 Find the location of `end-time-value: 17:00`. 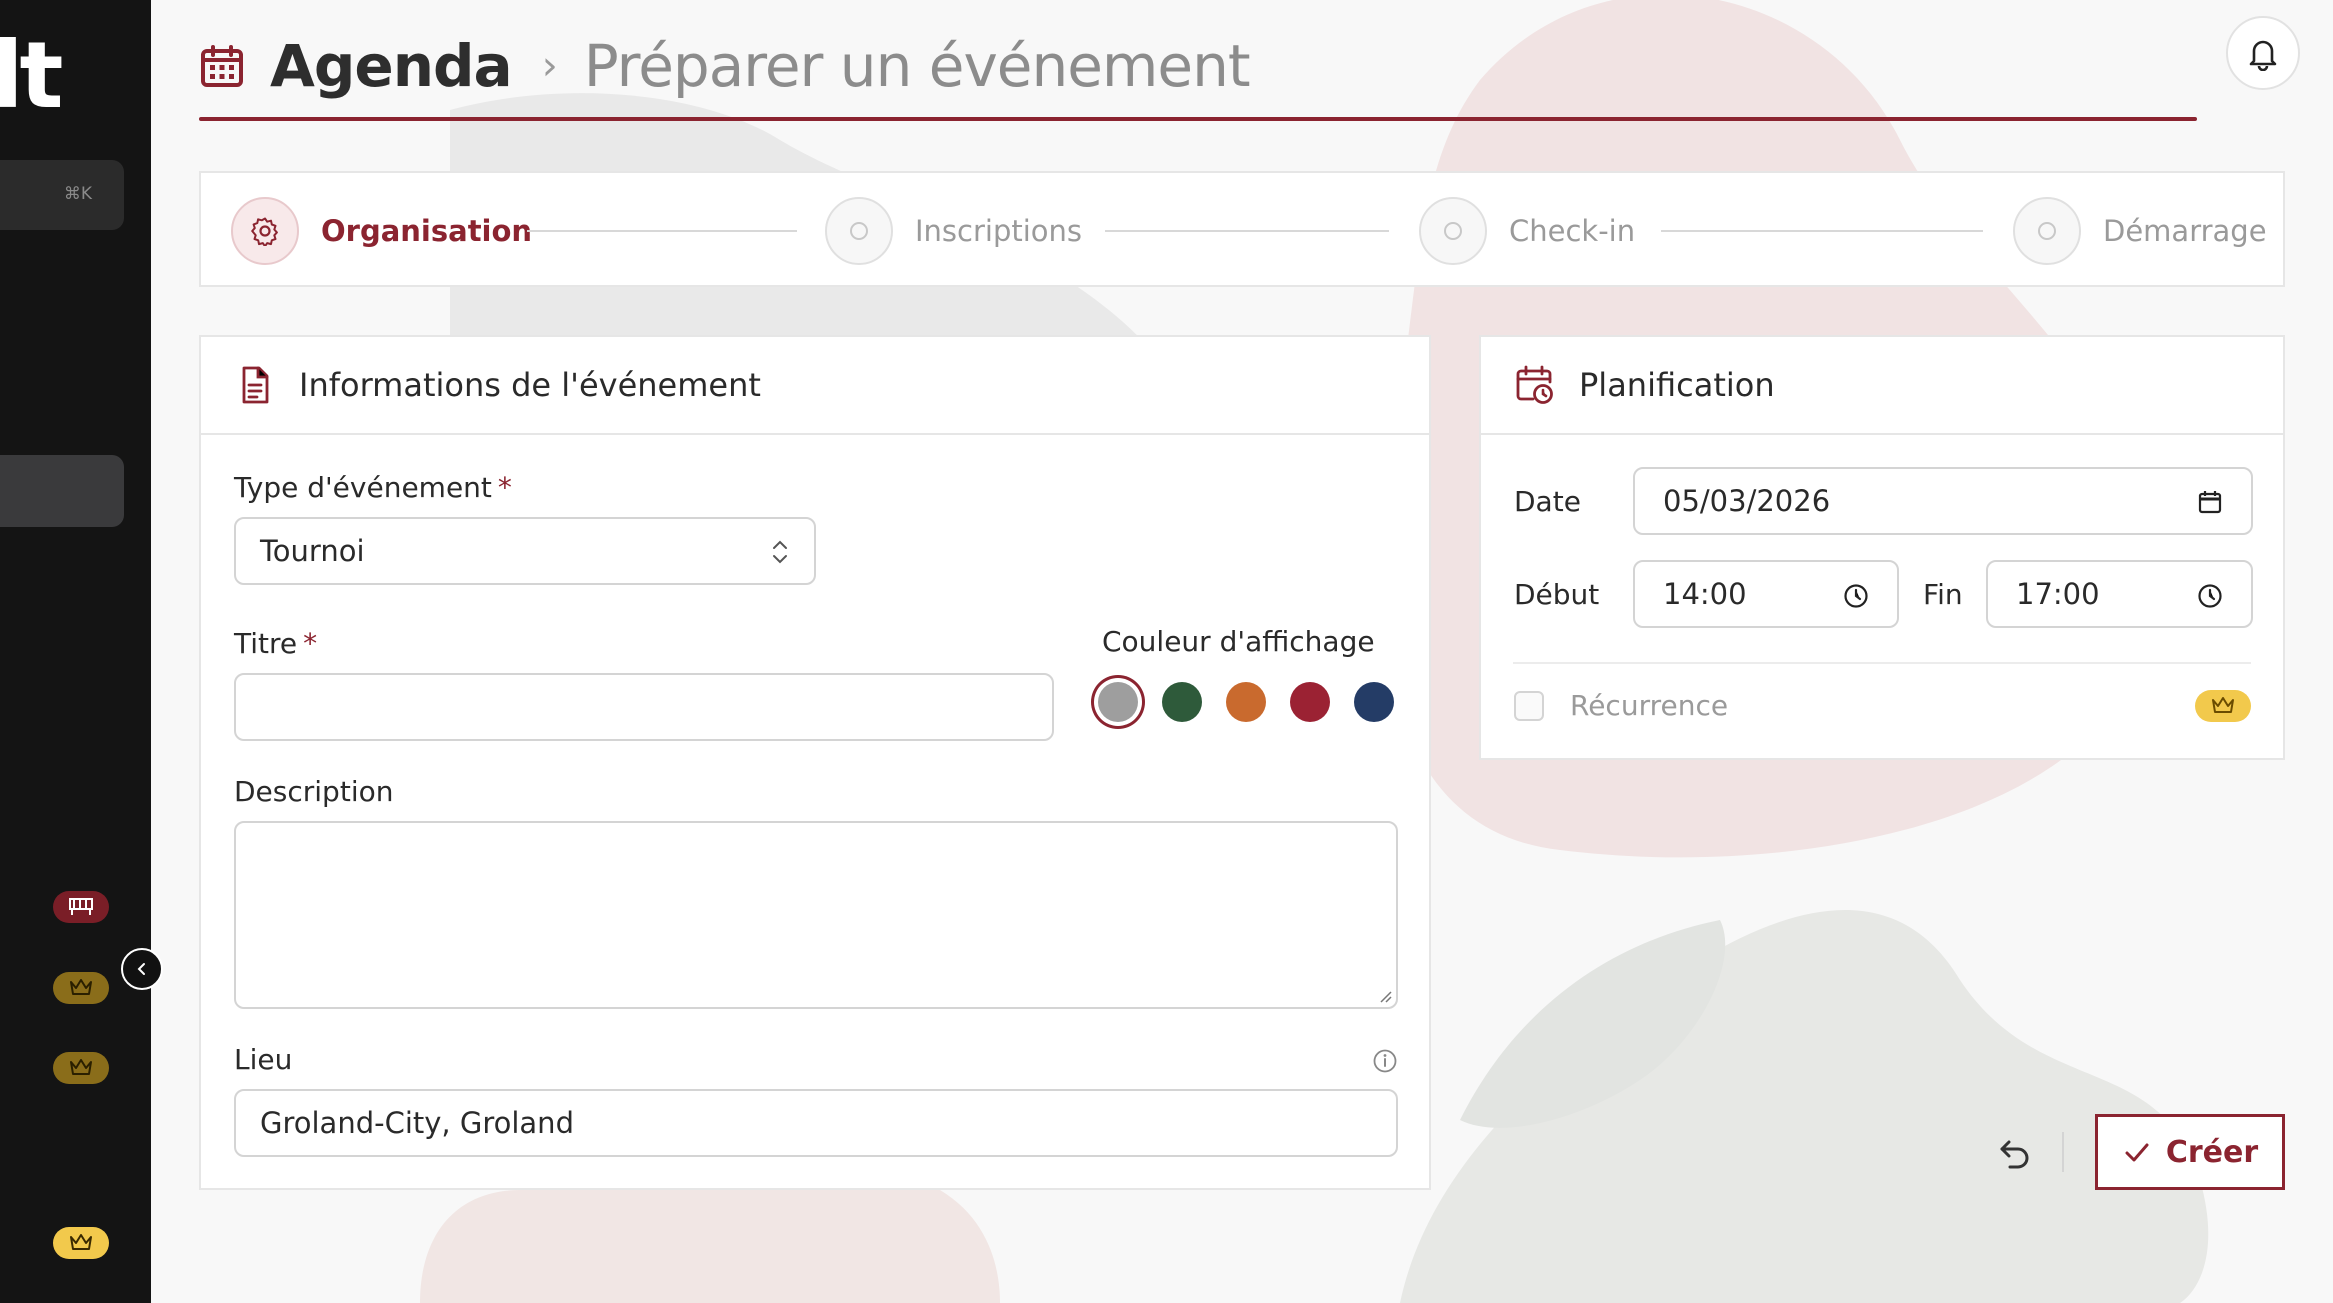

end-time-value: 17:00 is located at coordinates (2058, 594).